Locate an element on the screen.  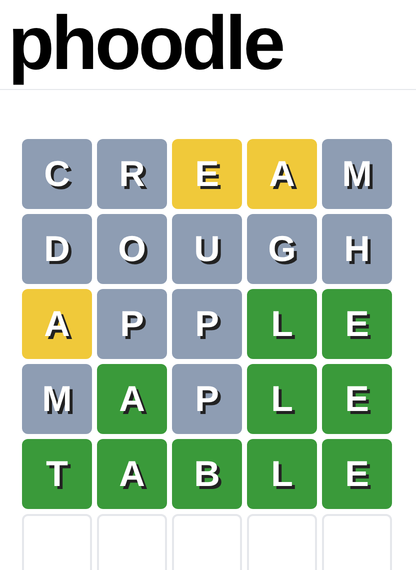
letter-tile: D is located at coordinates (57, 249).